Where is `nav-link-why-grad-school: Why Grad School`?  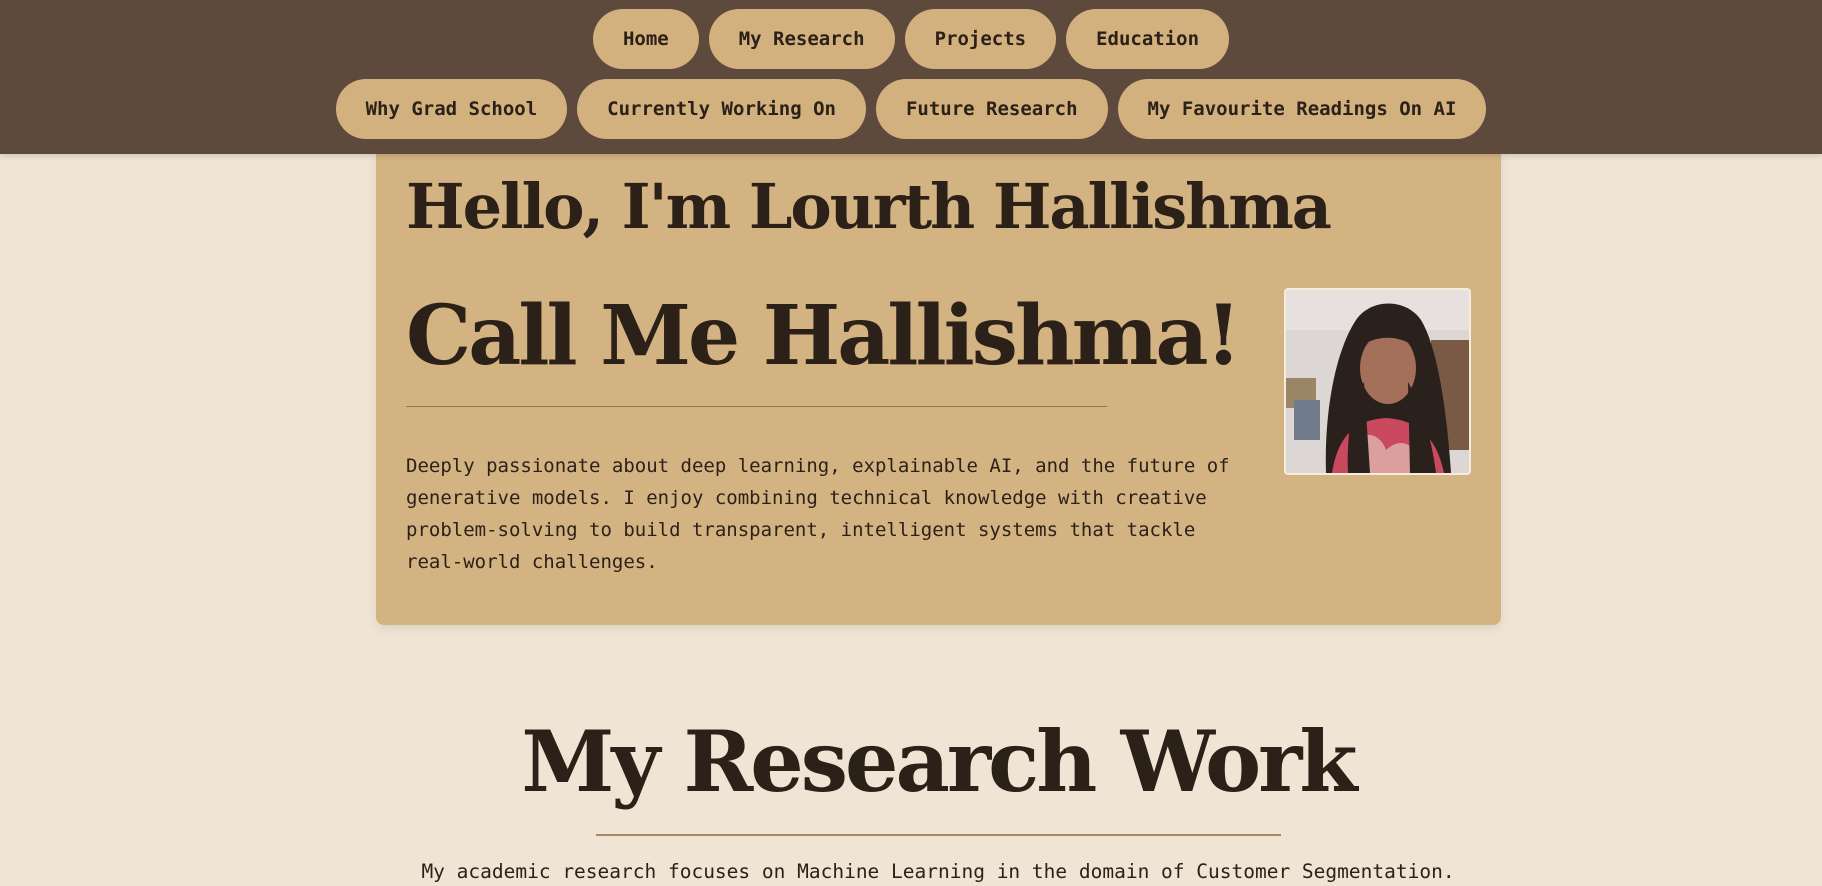
nav-link-why-grad-school: Why Grad School is located at coordinates (451, 109).